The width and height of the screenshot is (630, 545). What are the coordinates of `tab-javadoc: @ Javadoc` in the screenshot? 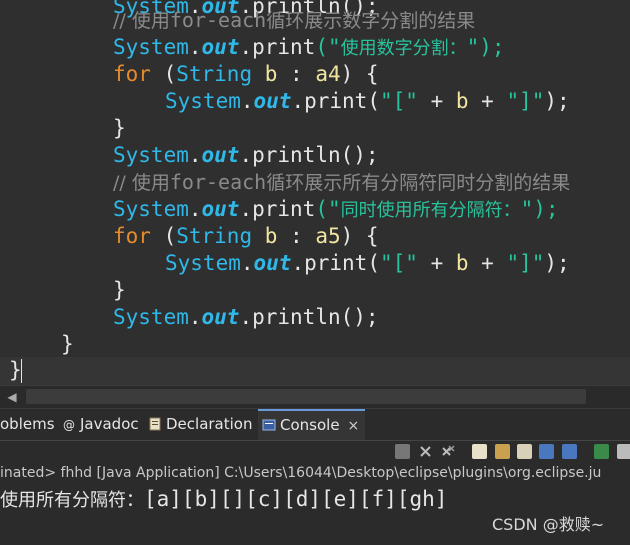 It's located at (100, 424).